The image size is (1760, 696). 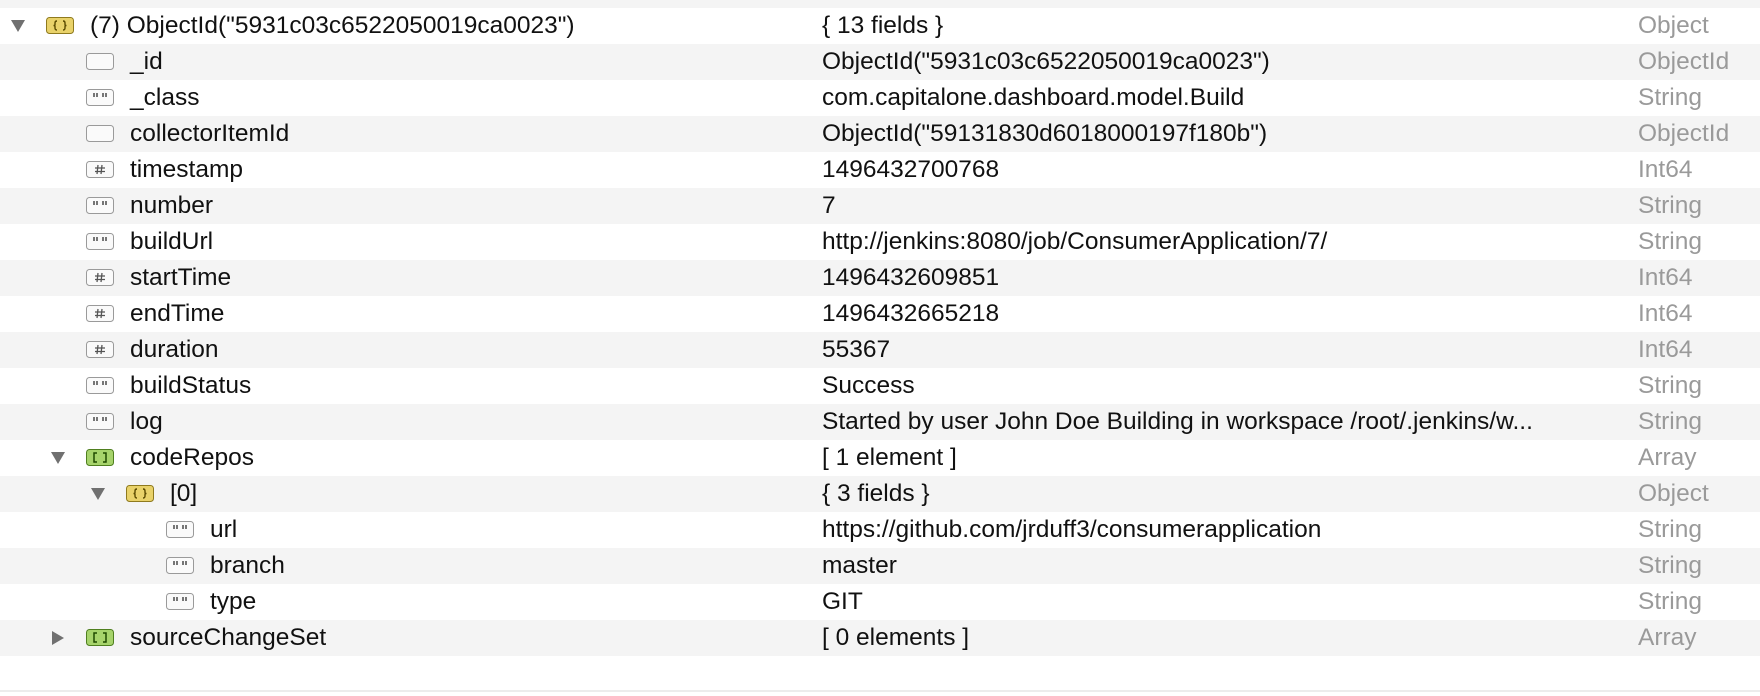 I want to click on field-key: endTime, so click(x=177, y=313).